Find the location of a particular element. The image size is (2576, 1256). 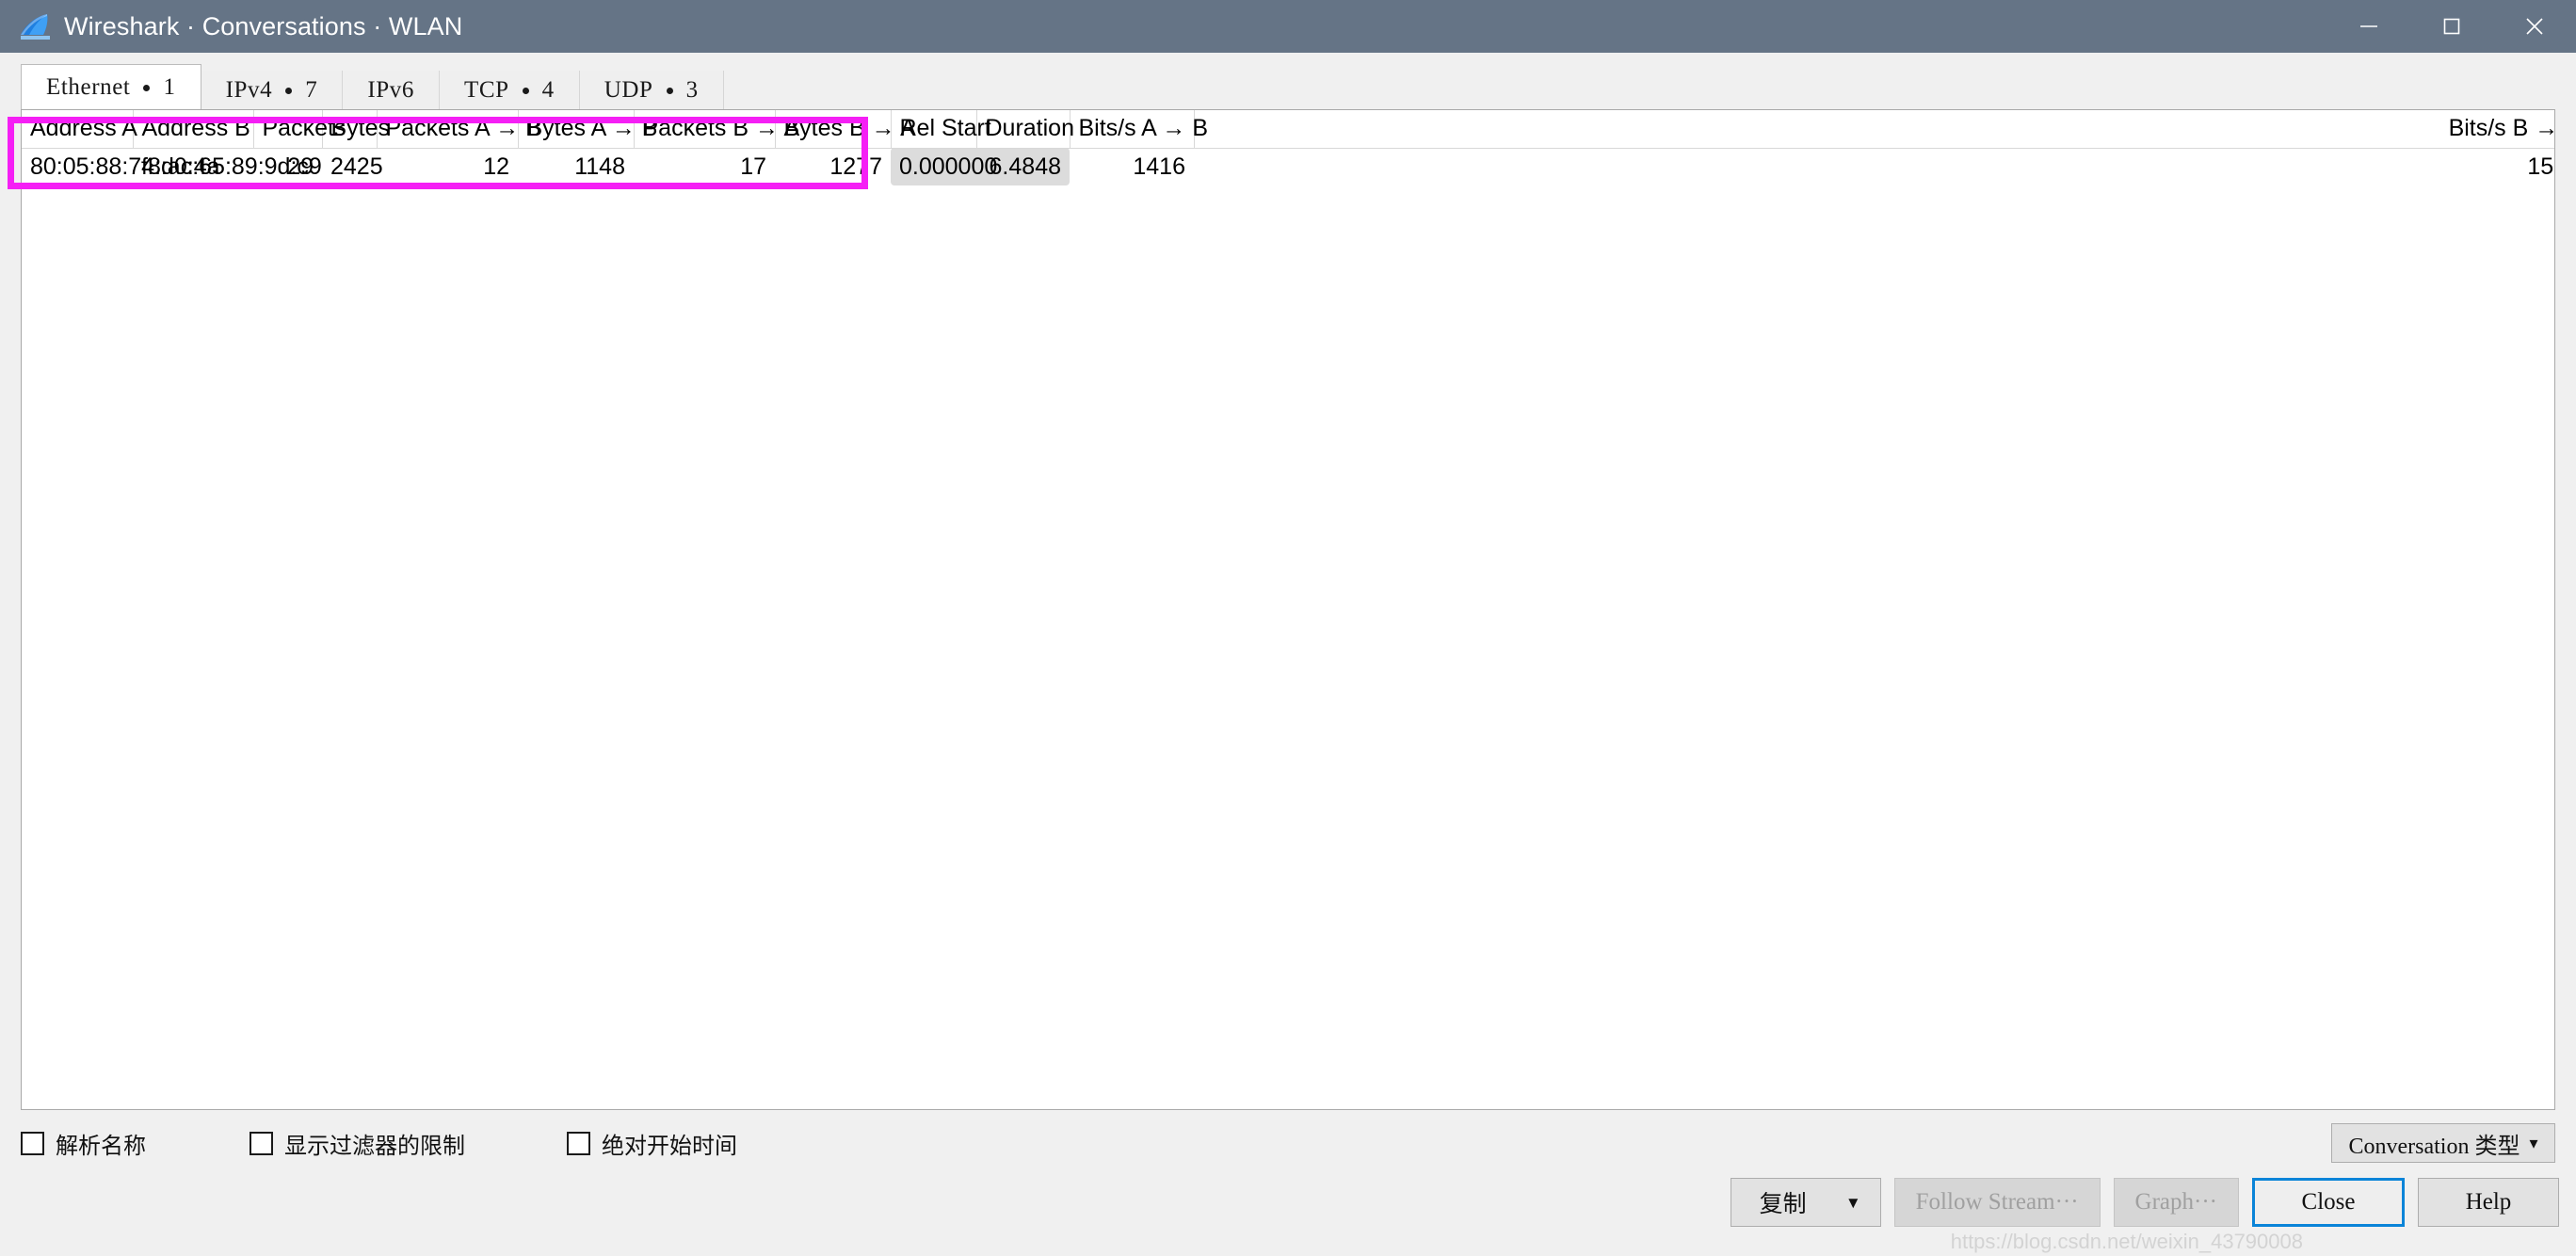

checkbox-absolute-start-time: 绝对开始时间 is located at coordinates (652, 1143).